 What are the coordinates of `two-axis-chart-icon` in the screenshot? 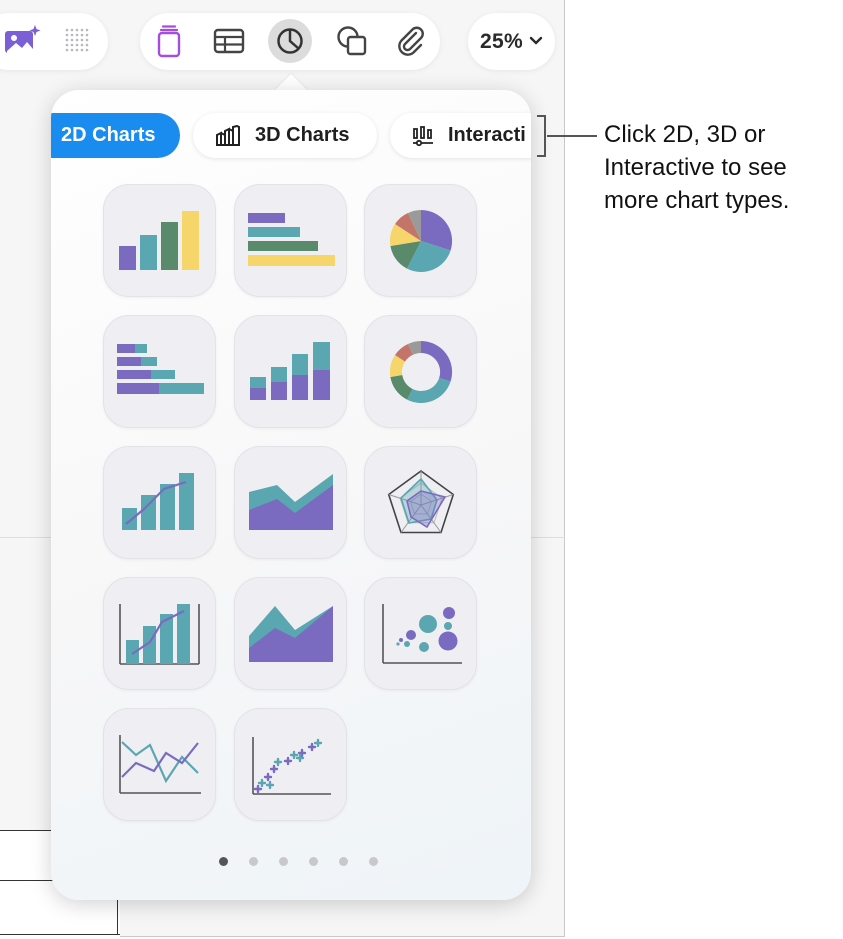 It's located at (159, 634).